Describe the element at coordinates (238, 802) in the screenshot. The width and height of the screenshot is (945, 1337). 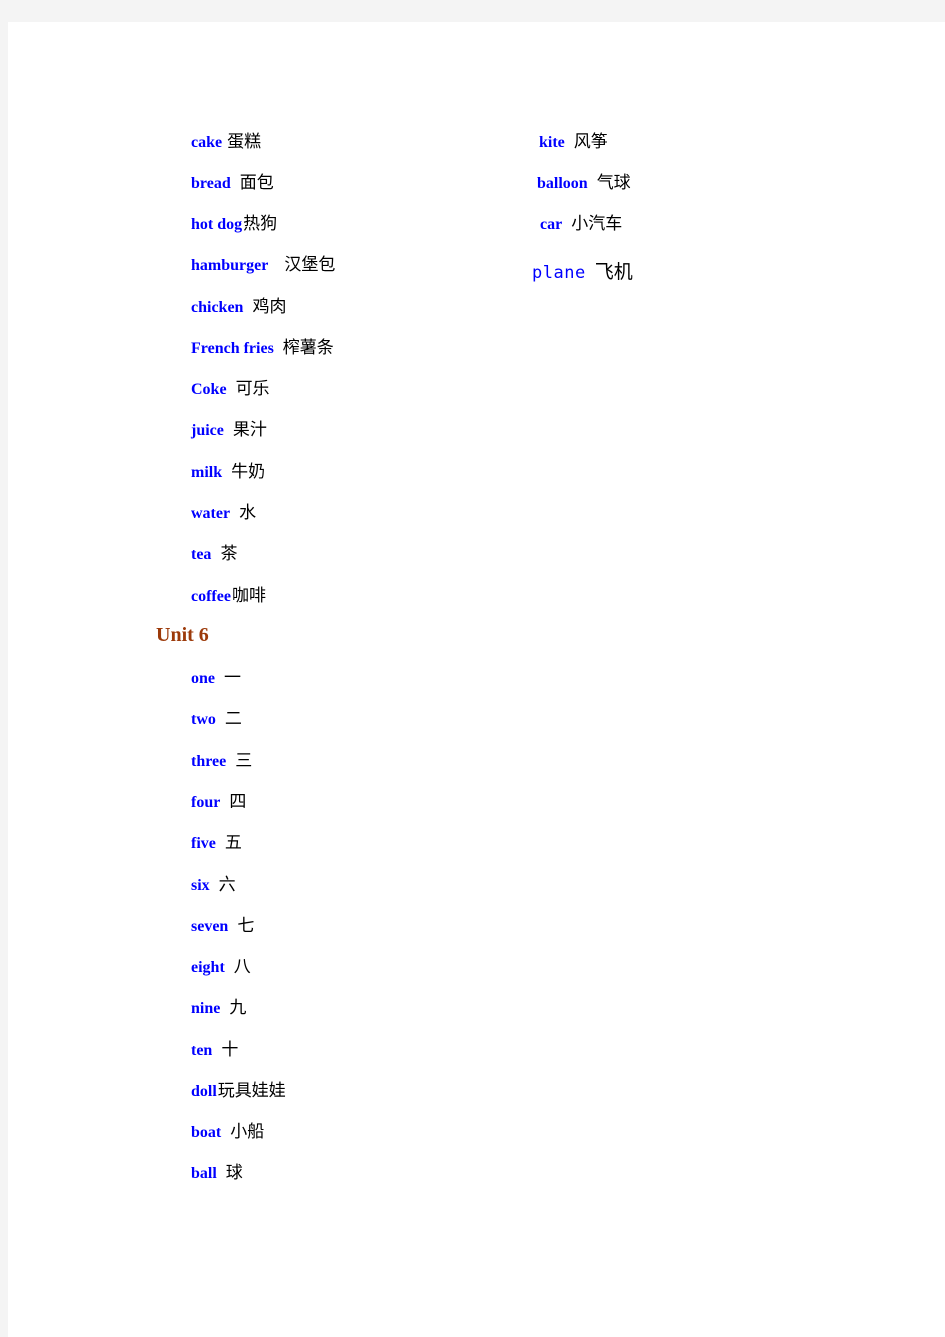
I see `entry-chinese-gloss: 四` at that location.